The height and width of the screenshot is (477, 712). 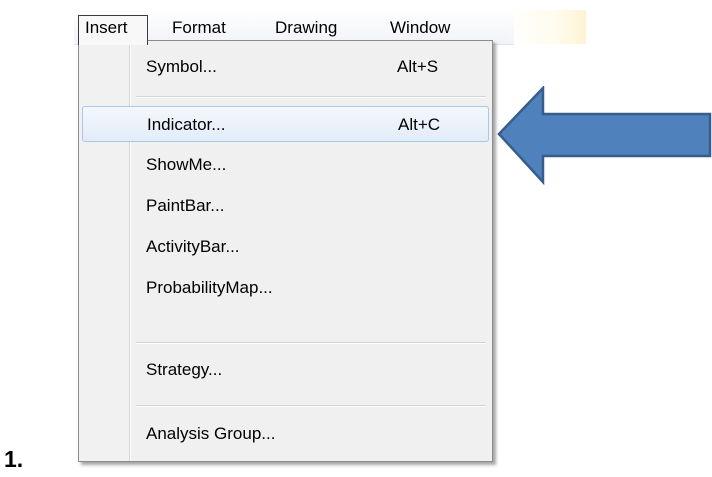 I want to click on menu-drawing: Drawing, so click(x=306, y=28).